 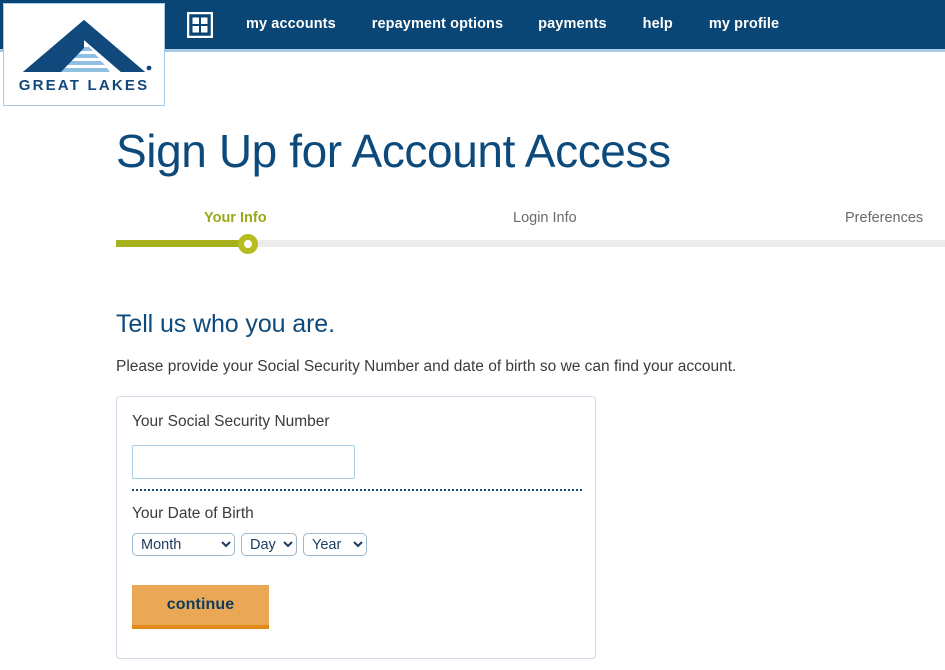 What do you see at coordinates (545, 218) in the screenshot?
I see `step-label-login-info: Login Info` at bounding box center [545, 218].